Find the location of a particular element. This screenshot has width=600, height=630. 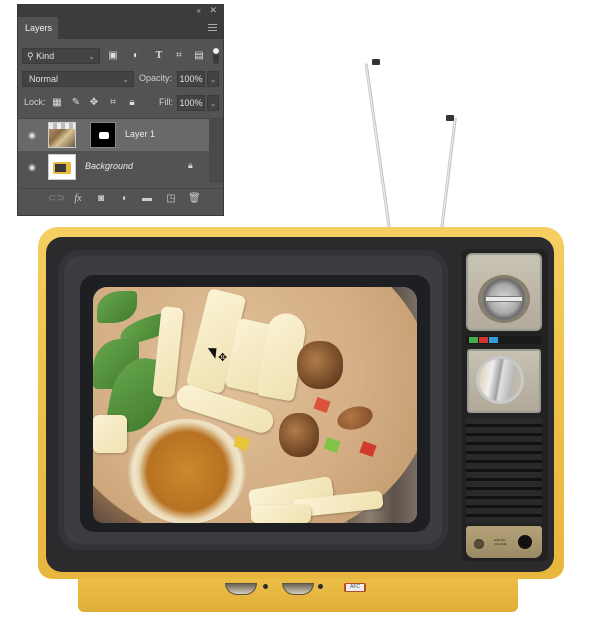

smart-object-filter-icon: ▤ is located at coordinates (199, 56).